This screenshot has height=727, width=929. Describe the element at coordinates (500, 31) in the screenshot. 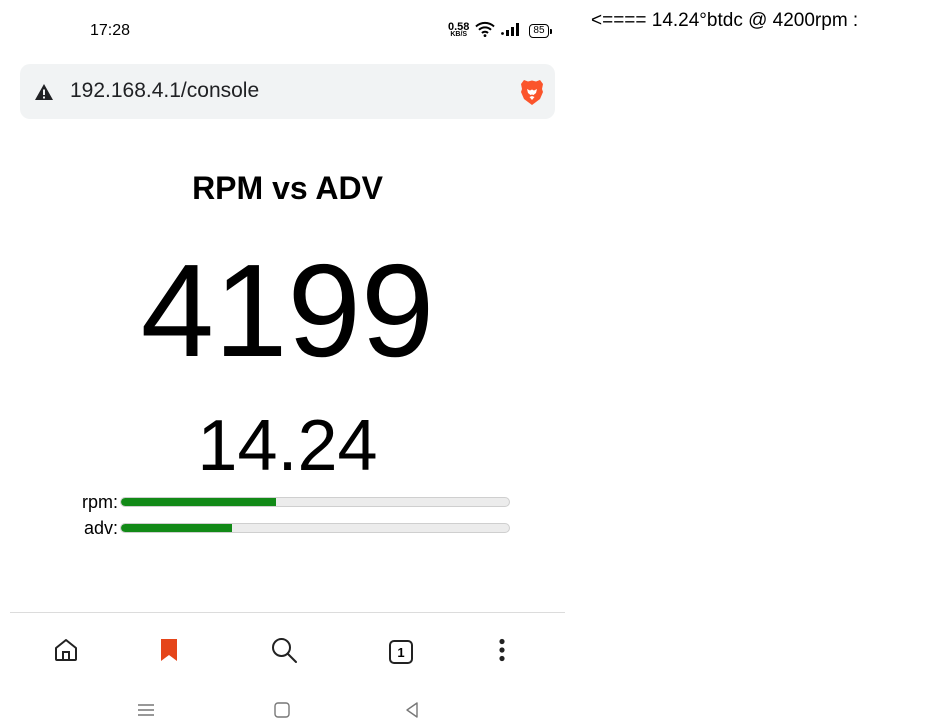

I see `status-indicators: 0.58 KB/S 85` at that location.